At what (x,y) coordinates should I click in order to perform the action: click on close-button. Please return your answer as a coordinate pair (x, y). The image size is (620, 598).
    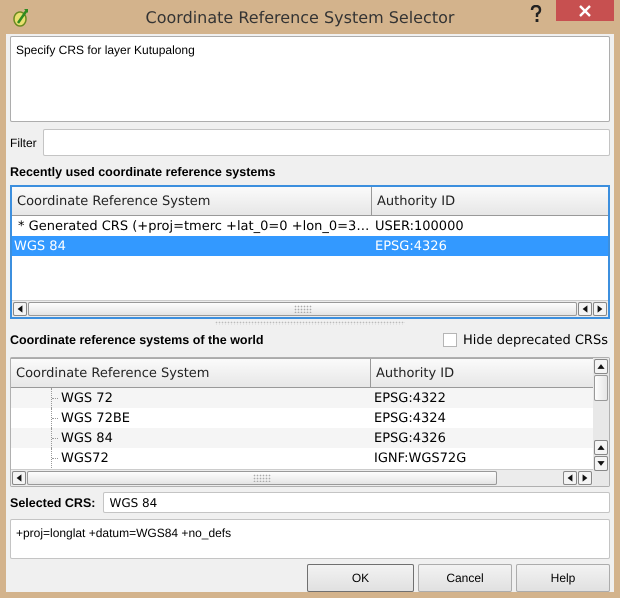
    Looking at the image, I should click on (585, 10).